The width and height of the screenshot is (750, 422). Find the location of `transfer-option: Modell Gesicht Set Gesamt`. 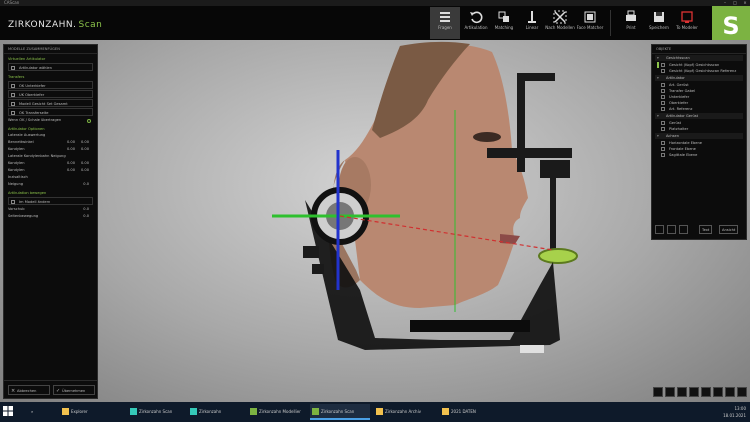

transfer-option: Modell Gesicht Set Gesamt is located at coordinates (50, 103).